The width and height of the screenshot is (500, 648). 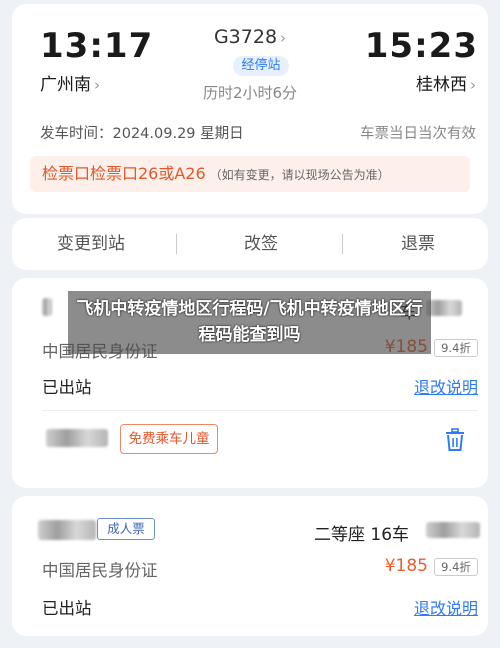 I want to click on gate-info: 检票口检票口26或A26, so click(x=124, y=173).